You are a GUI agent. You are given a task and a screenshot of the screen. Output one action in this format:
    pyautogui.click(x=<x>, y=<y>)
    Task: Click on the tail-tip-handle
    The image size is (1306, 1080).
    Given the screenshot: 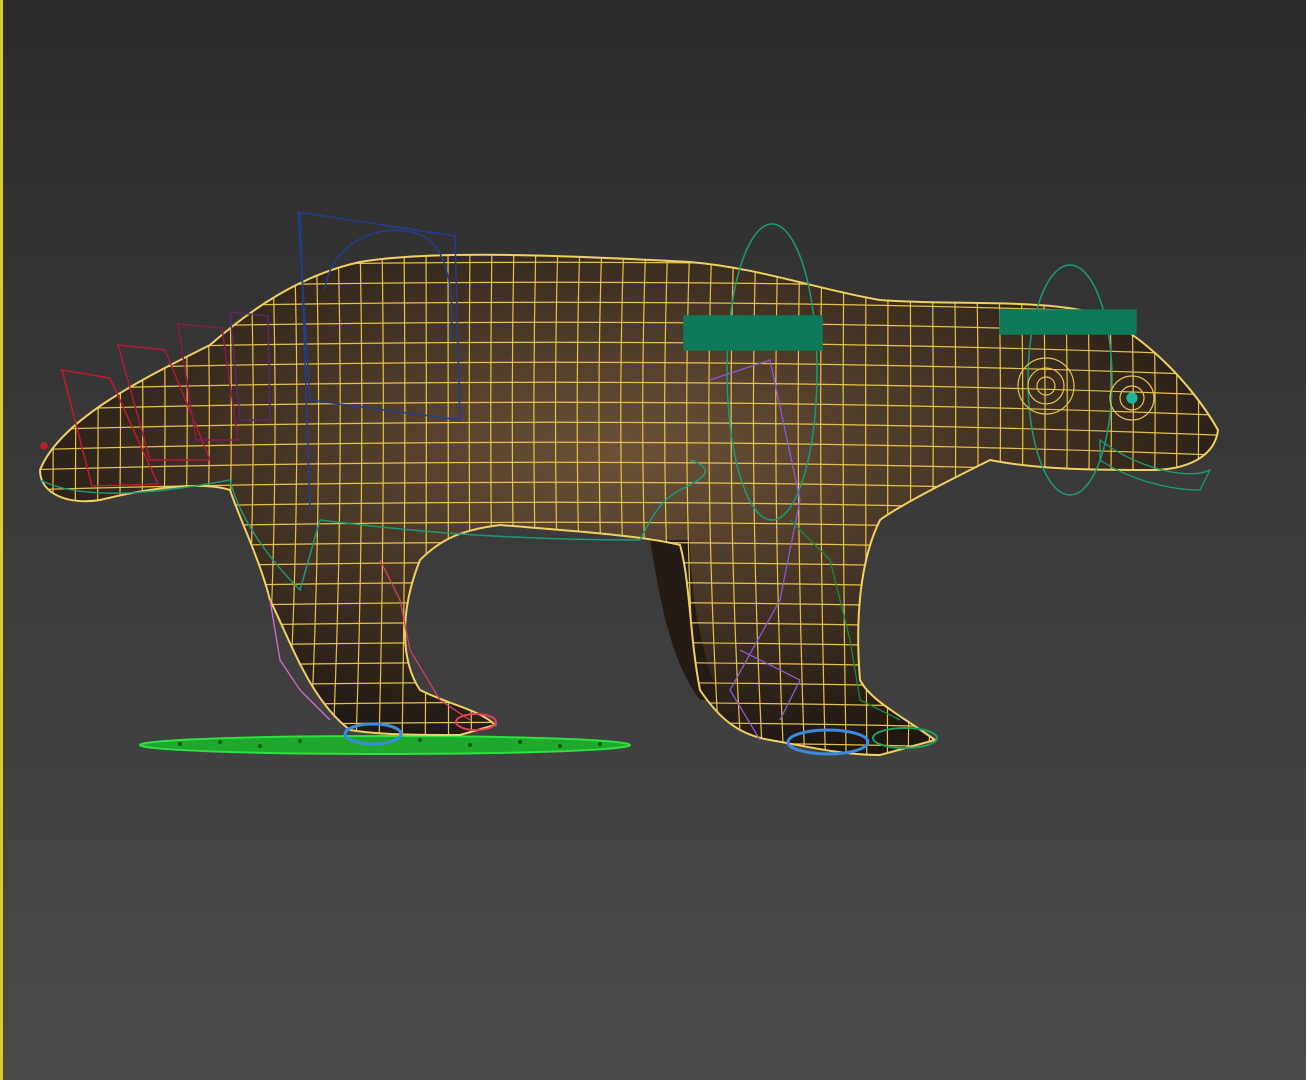 What is the action you would take?
    pyautogui.click(x=44, y=446)
    